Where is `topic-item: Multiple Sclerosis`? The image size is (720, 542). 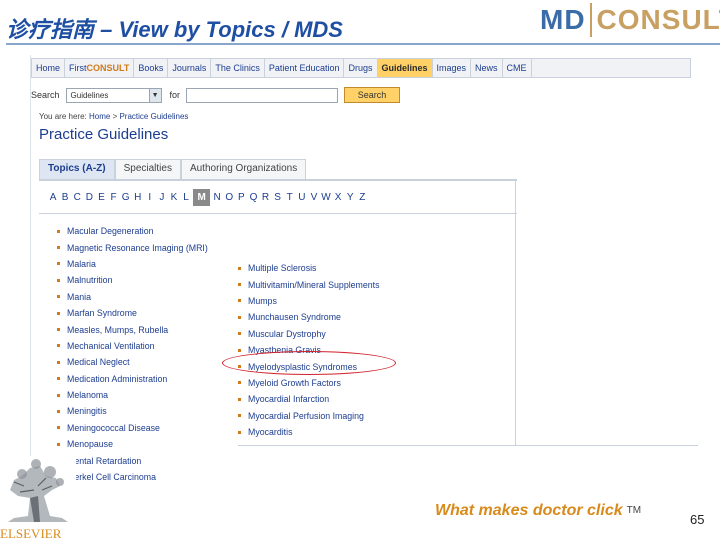 topic-item: Multiple Sclerosis is located at coordinates (309, 268).